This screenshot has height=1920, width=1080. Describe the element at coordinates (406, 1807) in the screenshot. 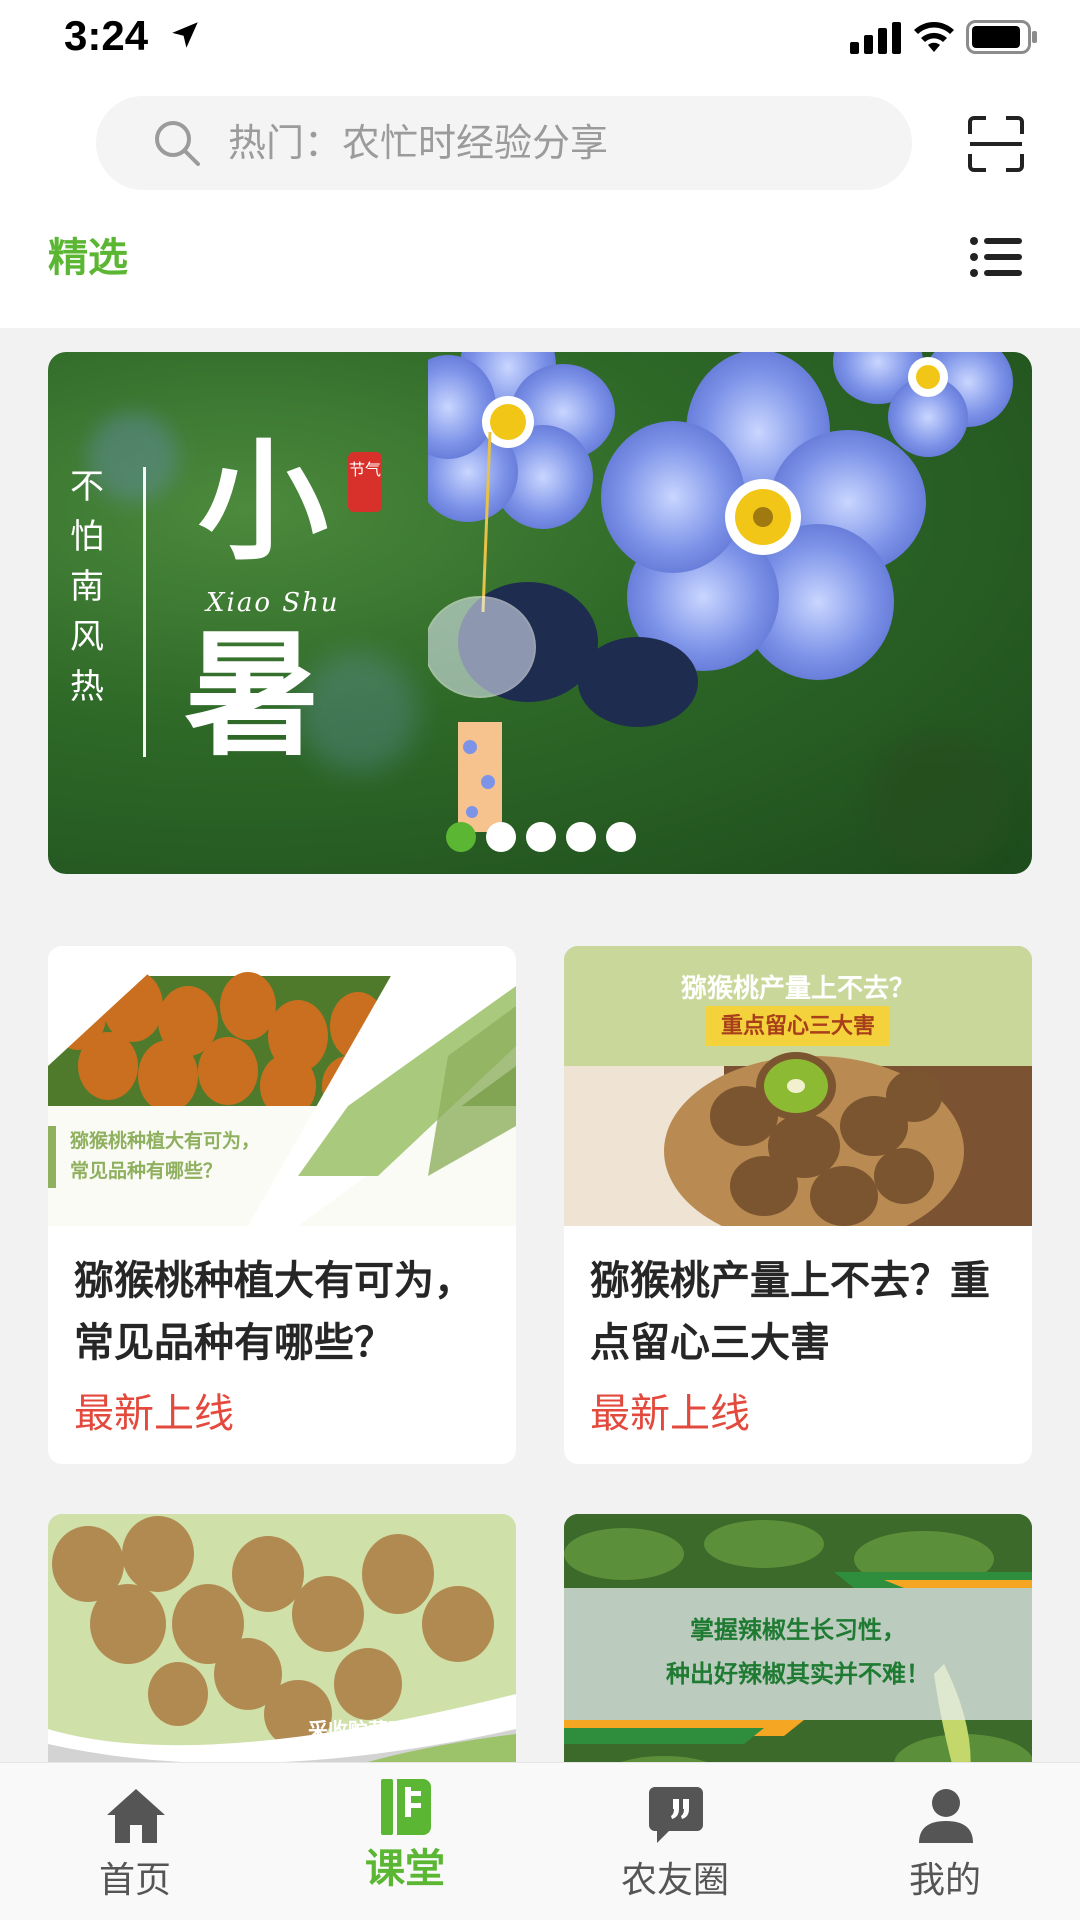

I see `notebook-icon` at that location.